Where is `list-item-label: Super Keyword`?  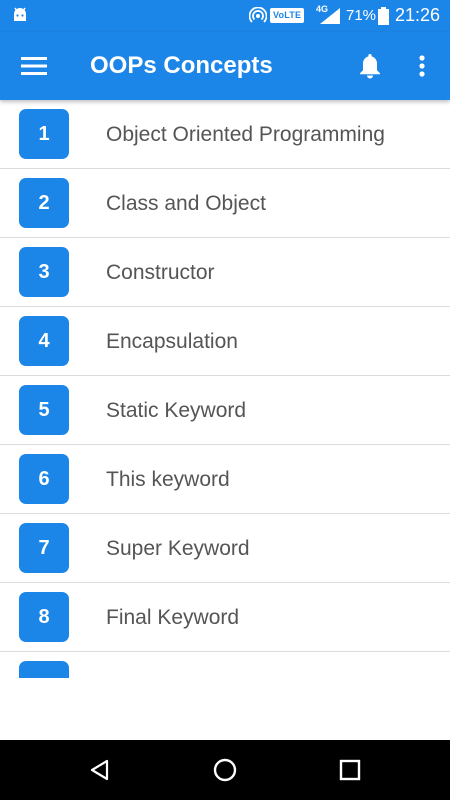
list-item-label: Super Keyword is located at coordinates (178, 548).